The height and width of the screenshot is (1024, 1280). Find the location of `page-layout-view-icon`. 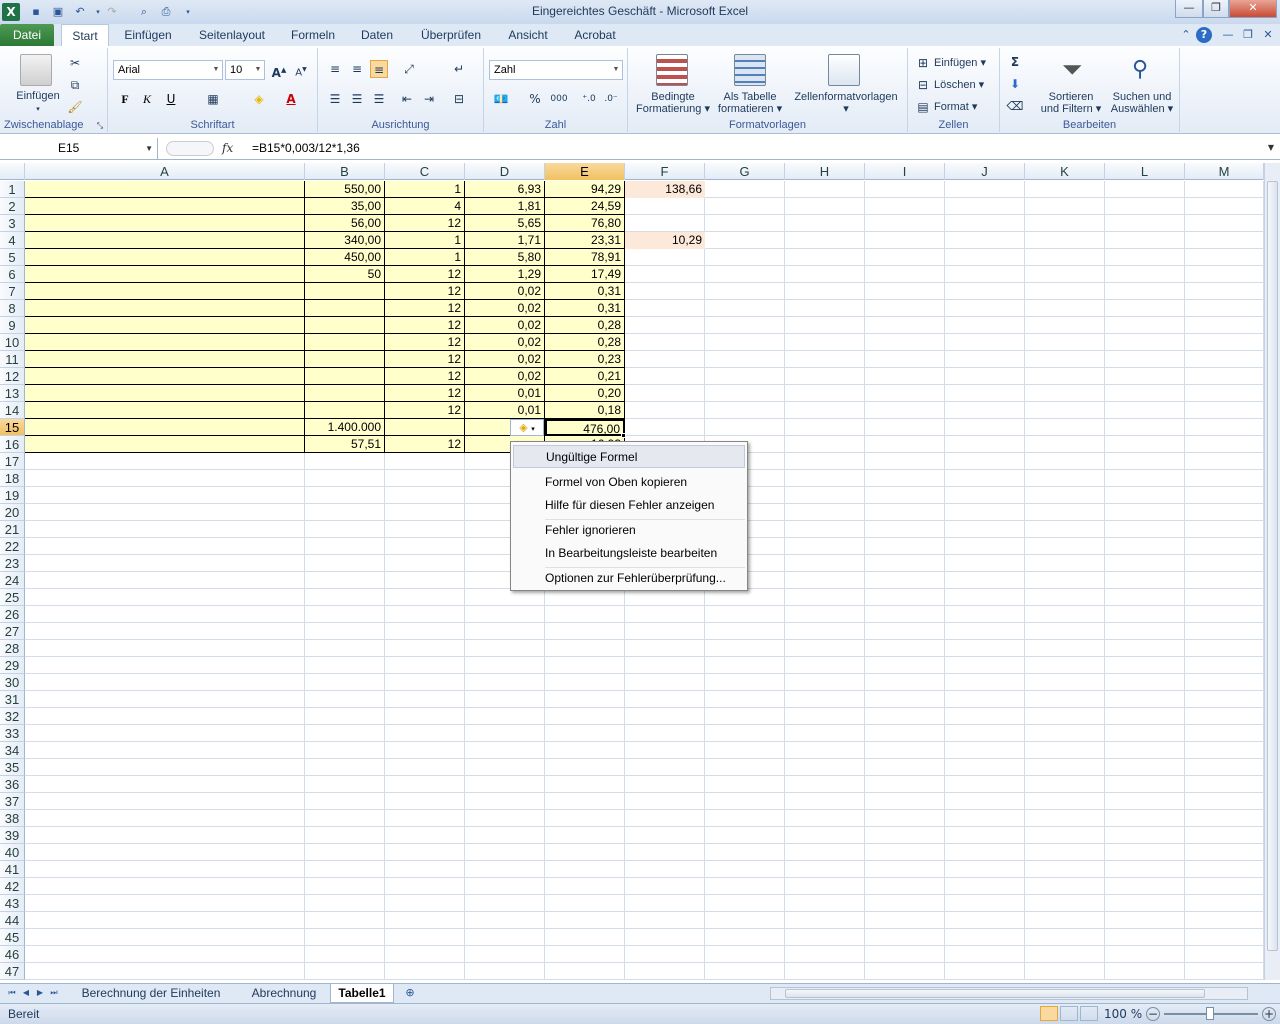

page-layout-view-icon is located at coordinates (1069, 1013).